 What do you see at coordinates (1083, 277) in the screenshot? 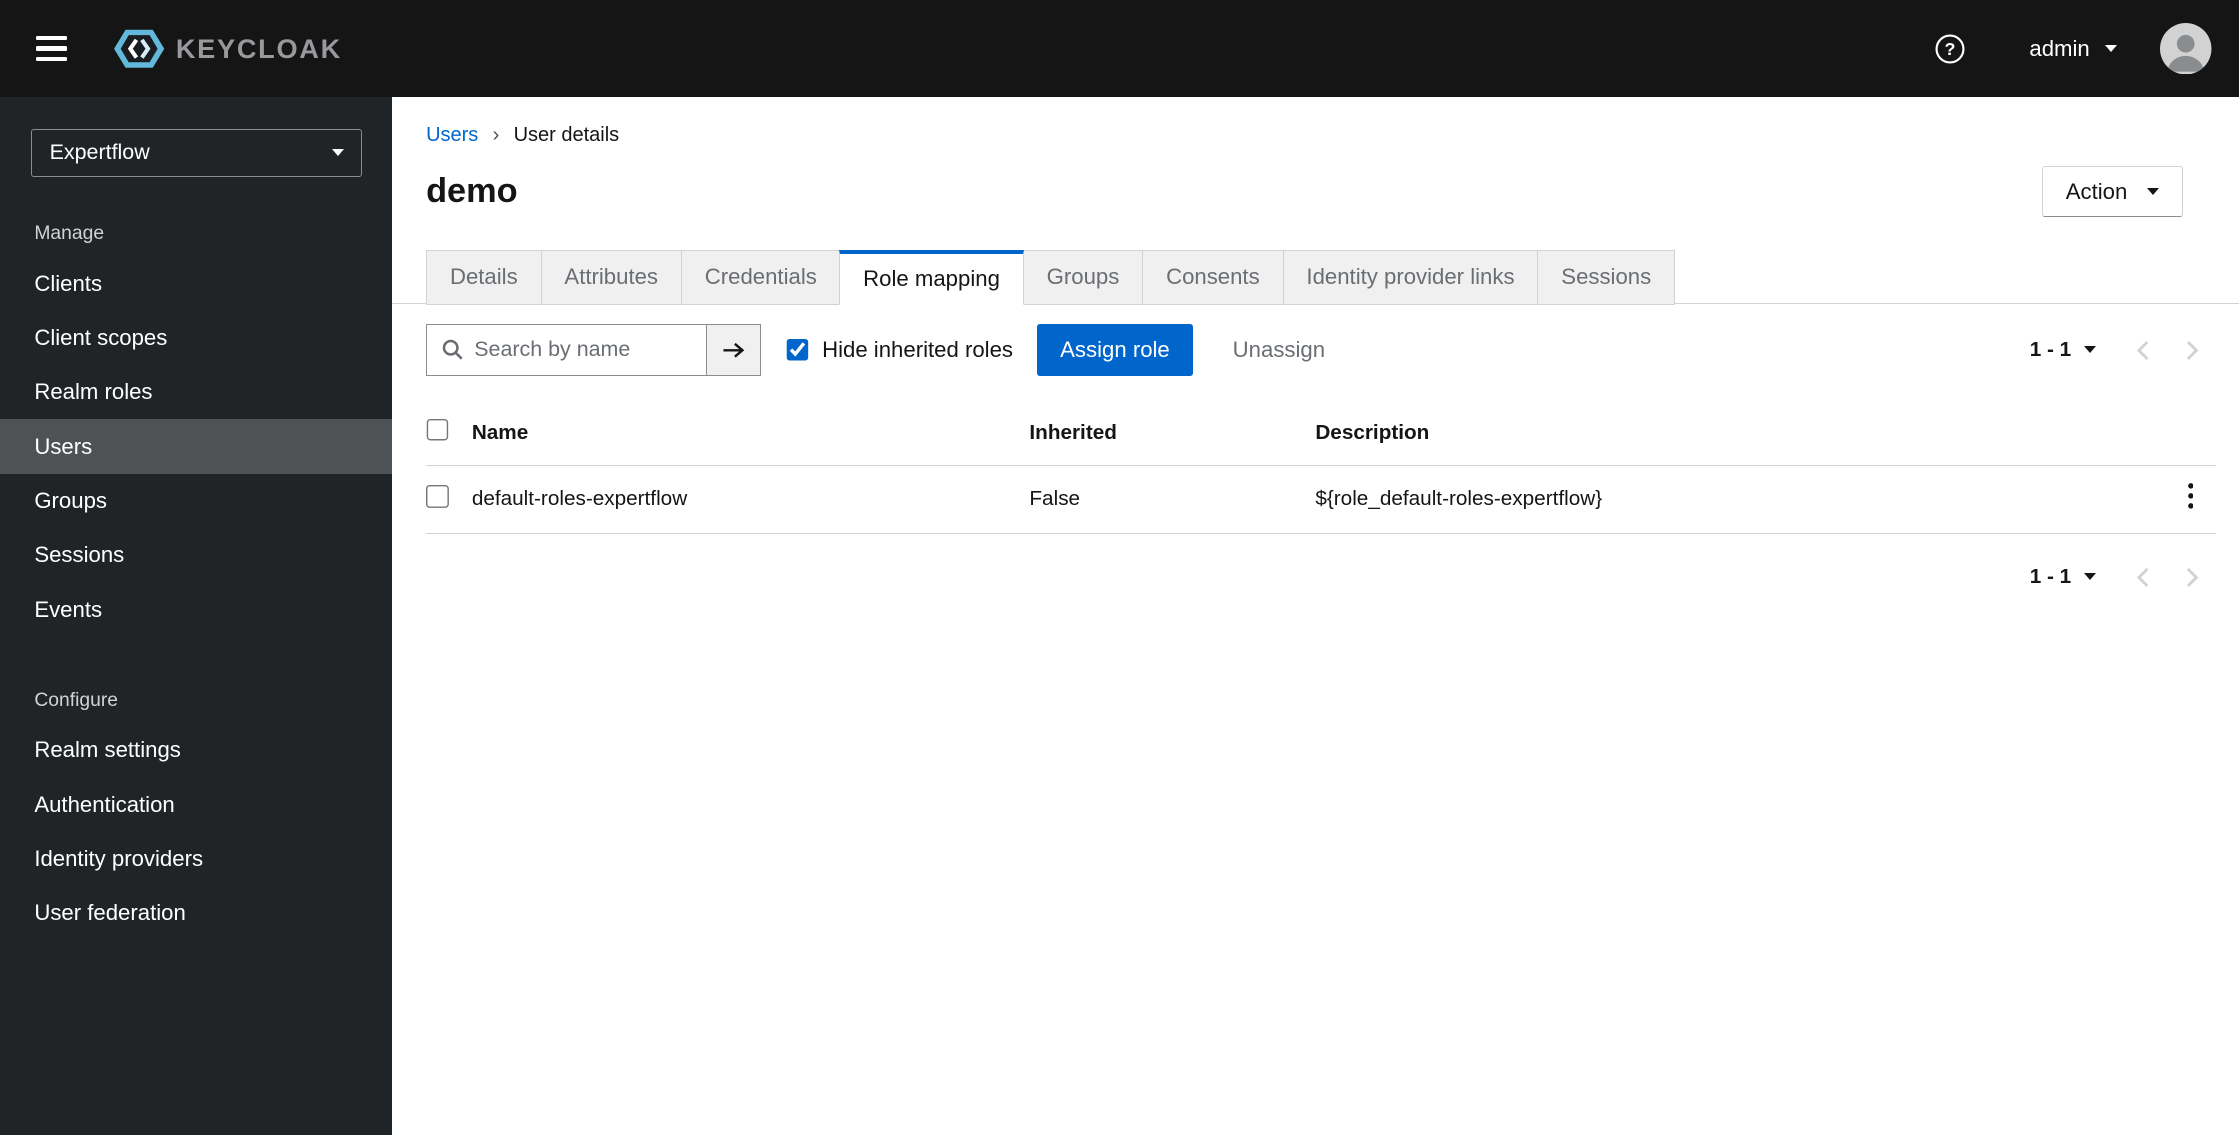
I see `tab-groups: Groups` at bounding box center [1083, 277].